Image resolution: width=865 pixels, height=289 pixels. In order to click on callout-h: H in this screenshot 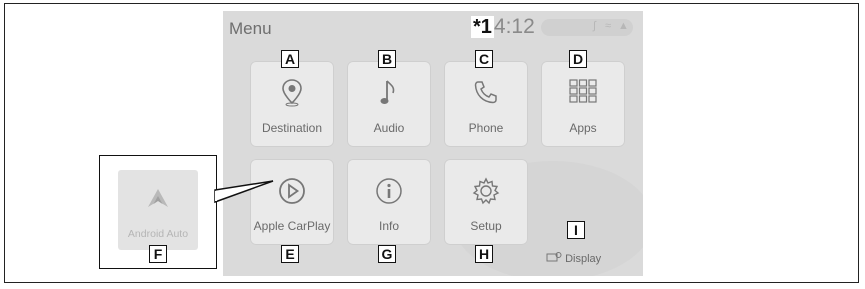, I will do `click(484, 254)`.